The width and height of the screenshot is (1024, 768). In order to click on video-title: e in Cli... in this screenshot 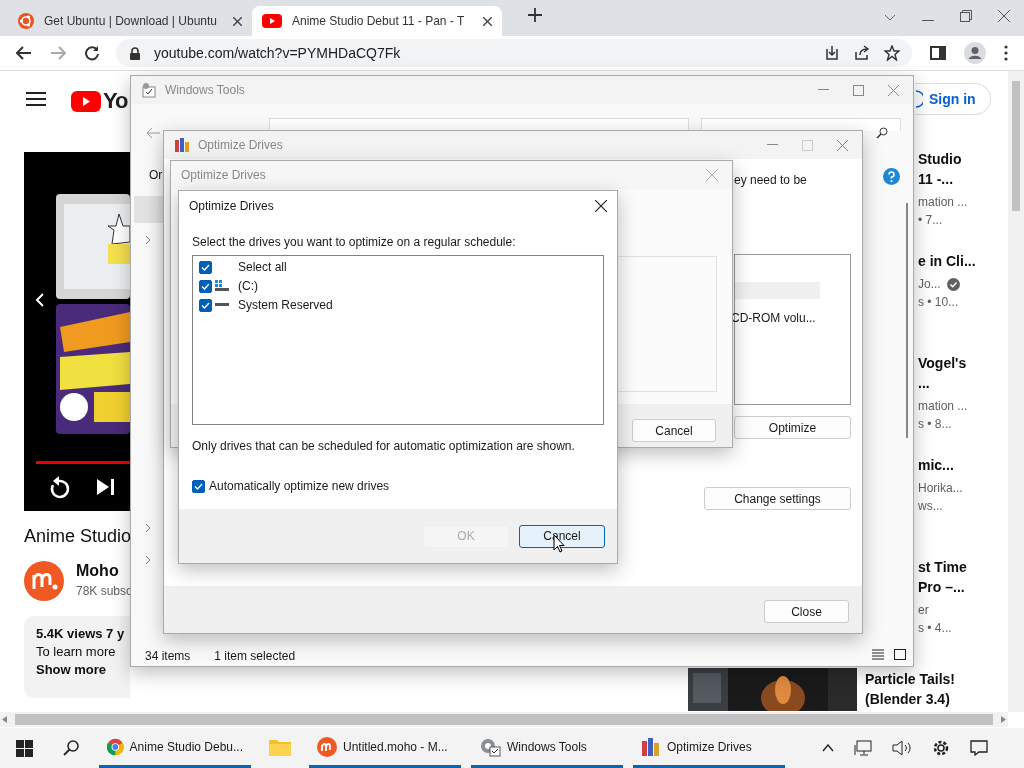, I will do `click(947, 261)`.